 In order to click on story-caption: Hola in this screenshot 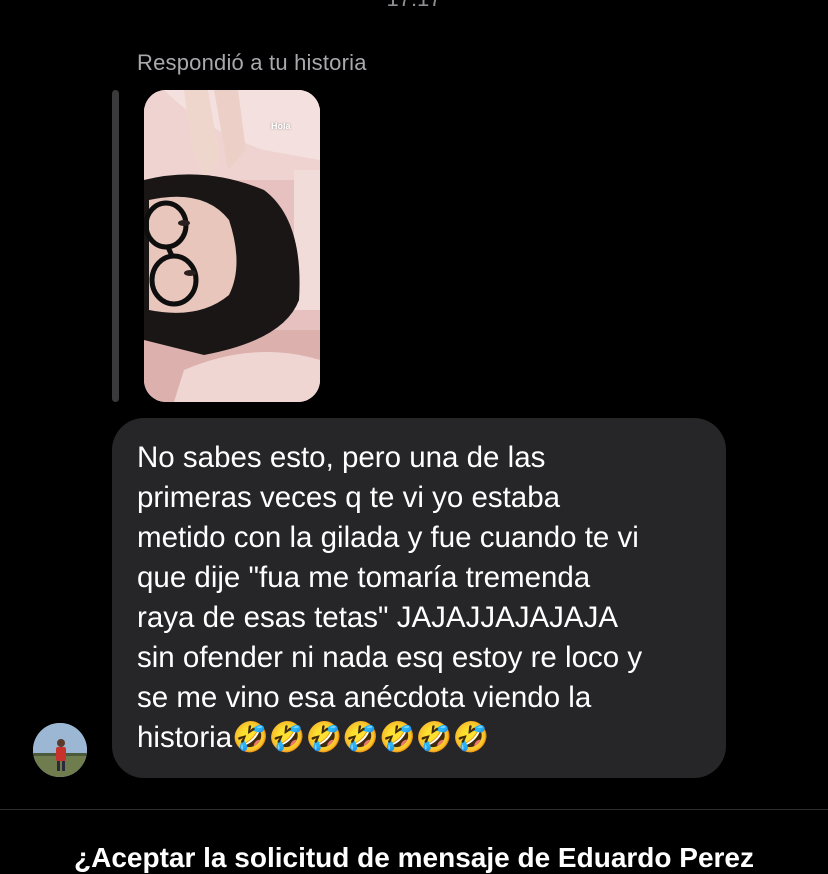, I will do `click(281, 126)`.